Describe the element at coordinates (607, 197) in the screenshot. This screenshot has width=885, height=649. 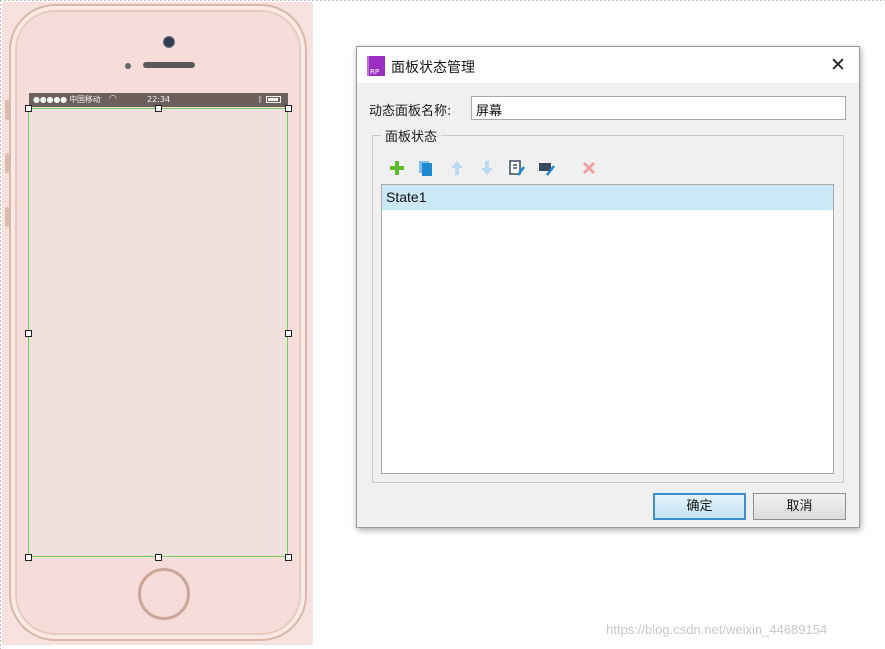
I see `state-list-item: State1` at that location.